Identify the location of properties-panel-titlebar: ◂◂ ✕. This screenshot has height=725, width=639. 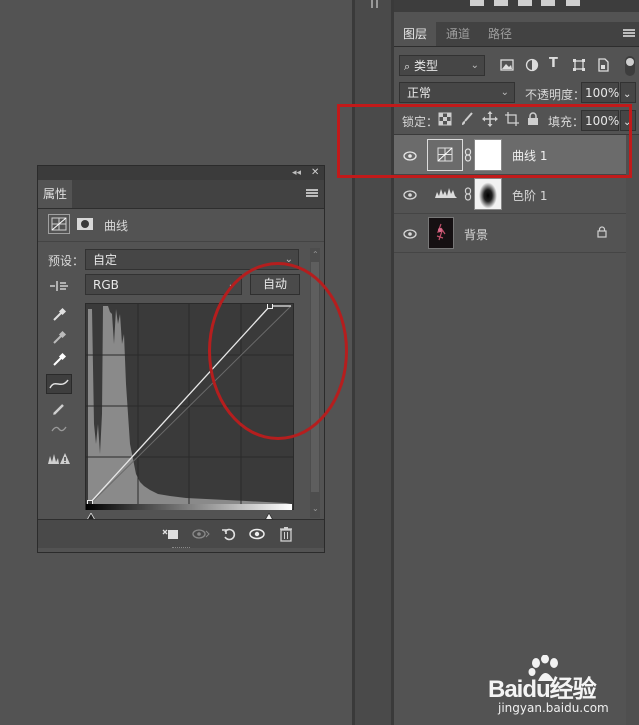
(181, 173).